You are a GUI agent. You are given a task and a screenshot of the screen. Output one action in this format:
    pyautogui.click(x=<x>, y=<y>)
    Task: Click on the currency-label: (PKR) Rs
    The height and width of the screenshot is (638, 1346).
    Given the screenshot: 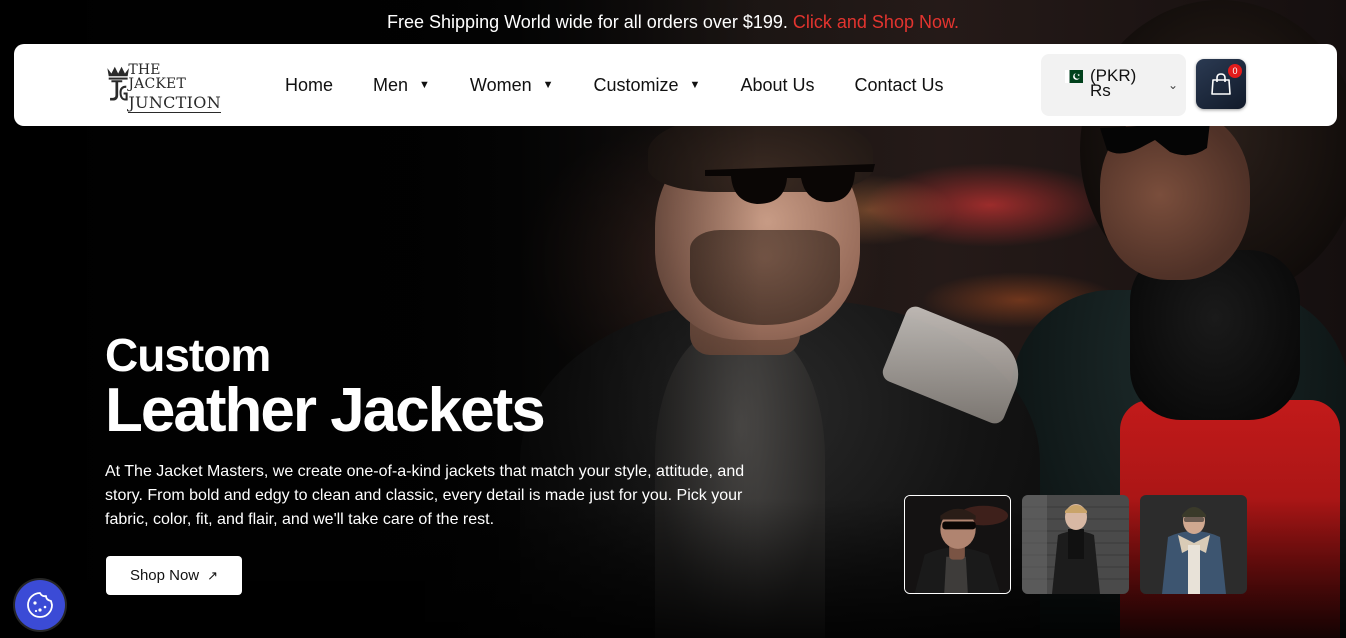 What is the action you would take?
    pyautogui.click(x=1113, y=83)
    